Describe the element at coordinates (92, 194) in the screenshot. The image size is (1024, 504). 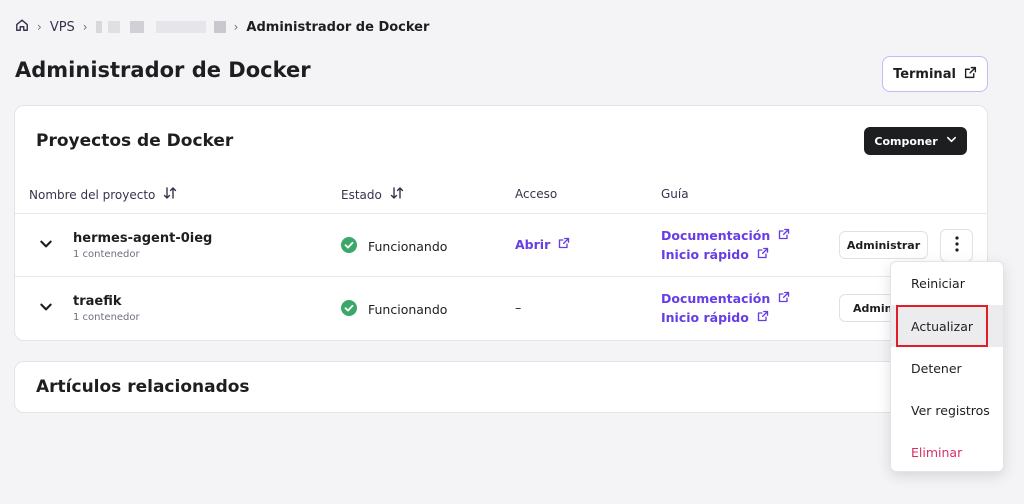
I see `column-header-name-label: Nombre del proyecto` at that location.